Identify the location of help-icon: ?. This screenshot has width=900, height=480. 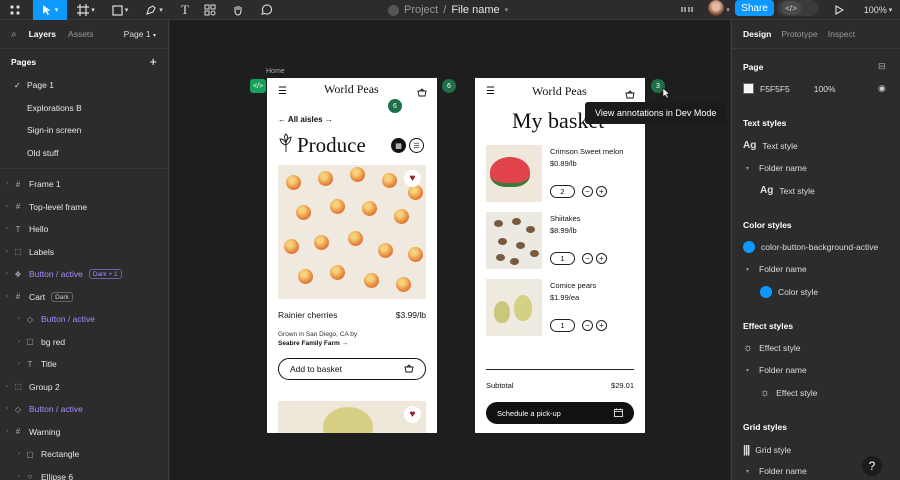
(872, 466).